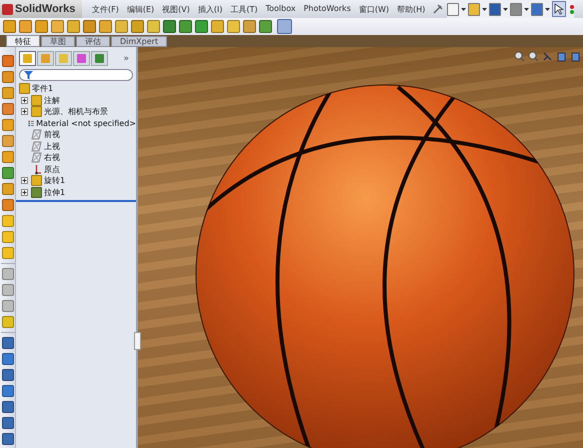 This screenshot has height=448, width=583. What do you see at coordinates (76, 112) in the screenshot?
I see `tree-item: 光源、相机与布景` at bounding box center [76, 112].